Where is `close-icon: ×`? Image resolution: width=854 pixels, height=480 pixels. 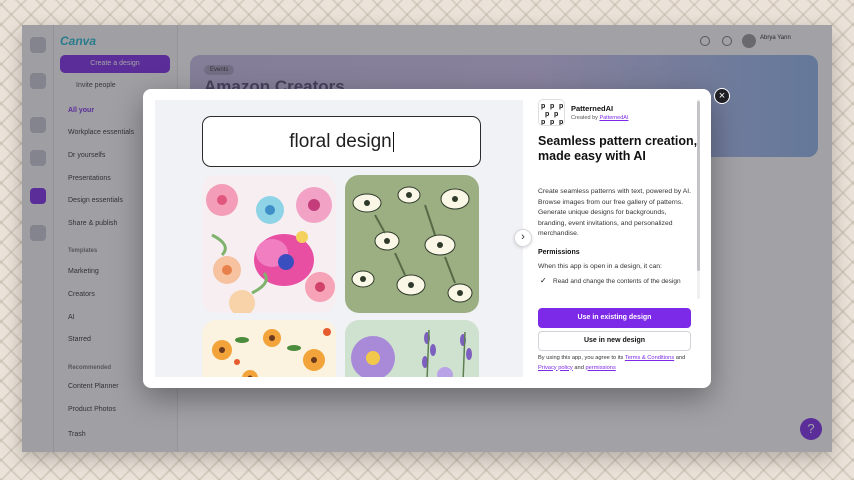
close-icon: × is located at coordinates (722, 96).